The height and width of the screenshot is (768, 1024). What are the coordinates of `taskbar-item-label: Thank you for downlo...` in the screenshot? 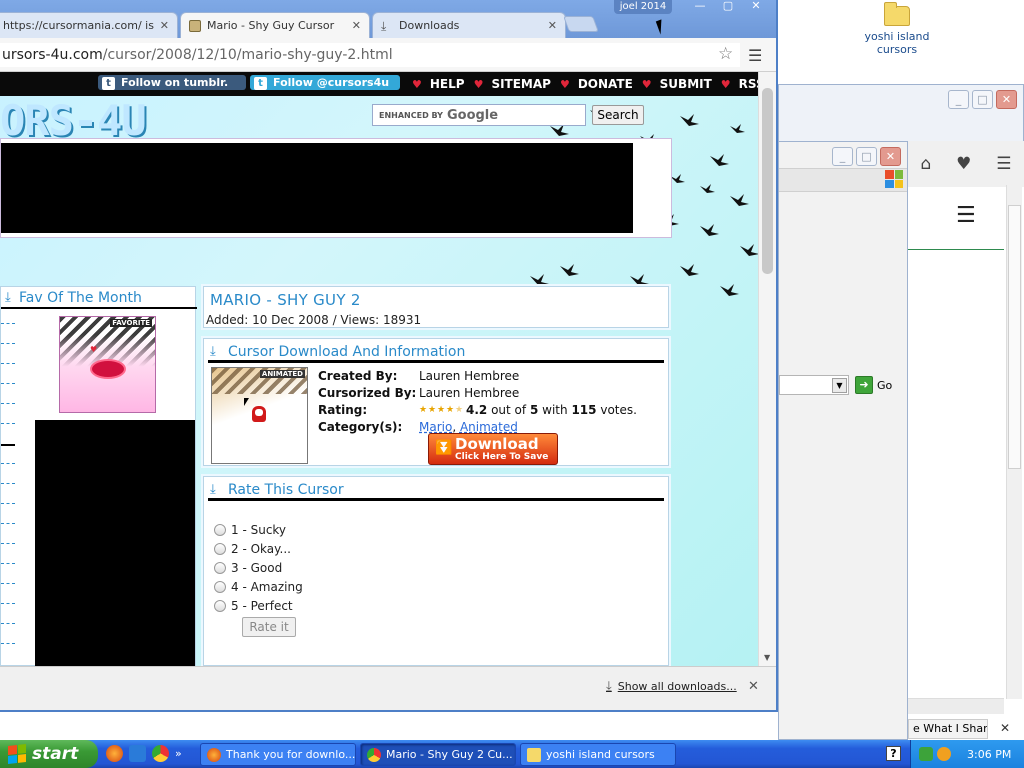 It's located at (291, 754).